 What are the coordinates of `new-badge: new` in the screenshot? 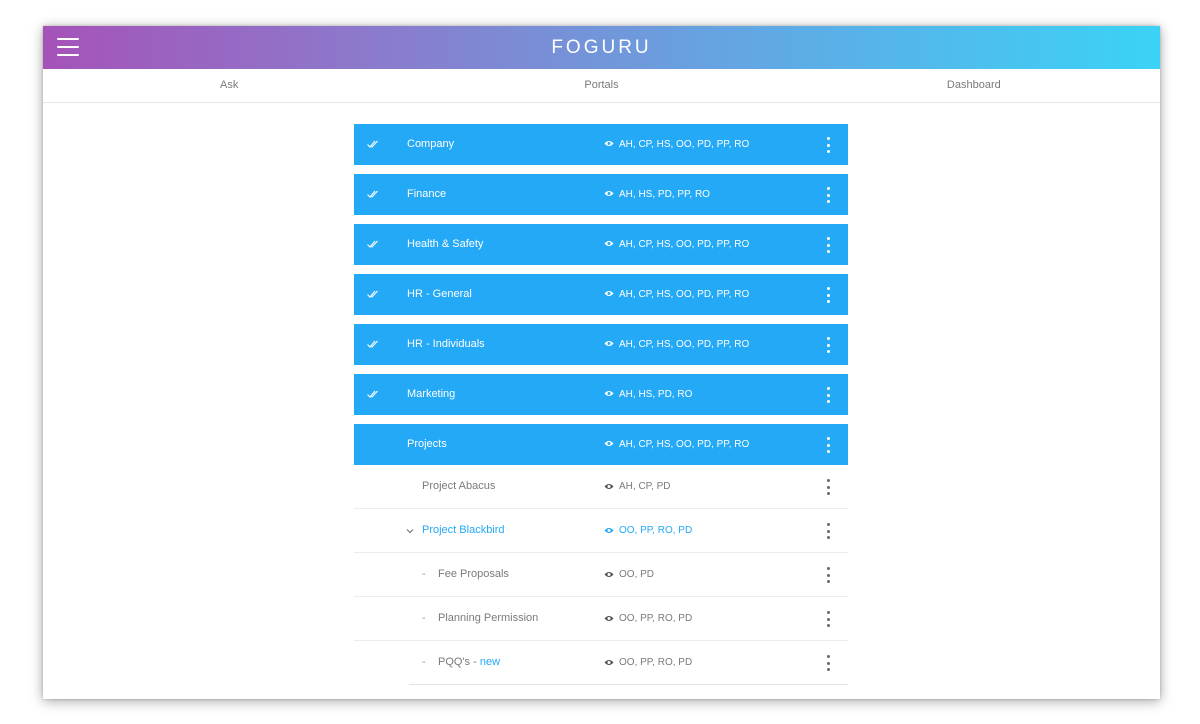 It's located at (490, 662).